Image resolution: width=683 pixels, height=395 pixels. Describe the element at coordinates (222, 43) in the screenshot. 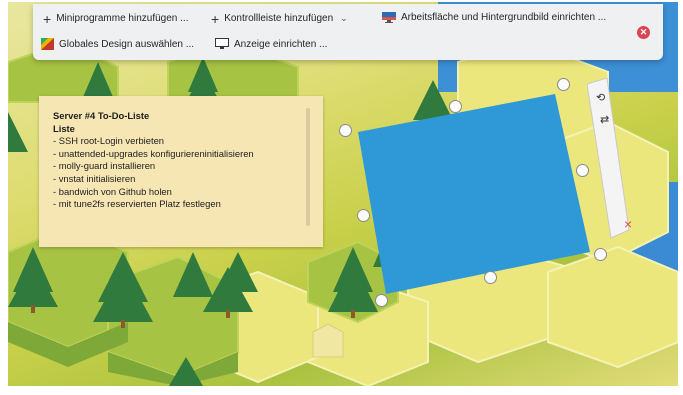

I see `monitor-icon` at that location.